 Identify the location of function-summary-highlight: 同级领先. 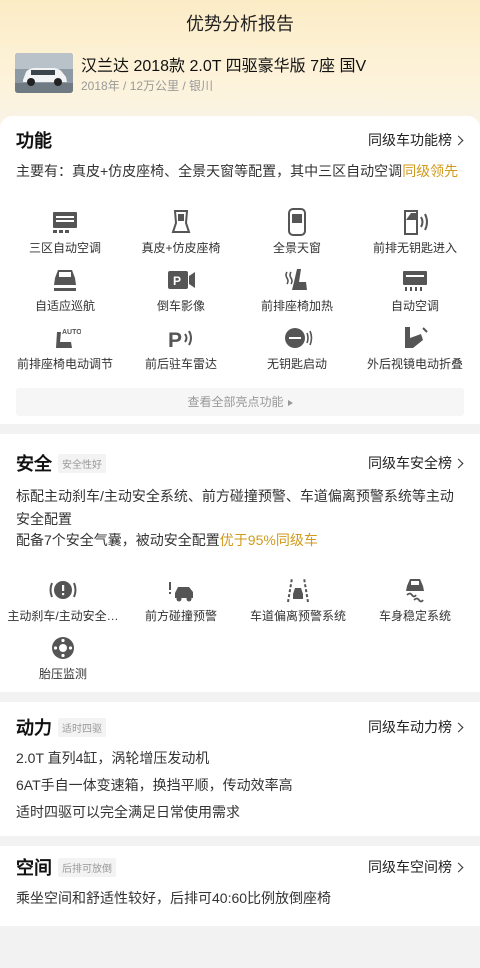
(430, 171).